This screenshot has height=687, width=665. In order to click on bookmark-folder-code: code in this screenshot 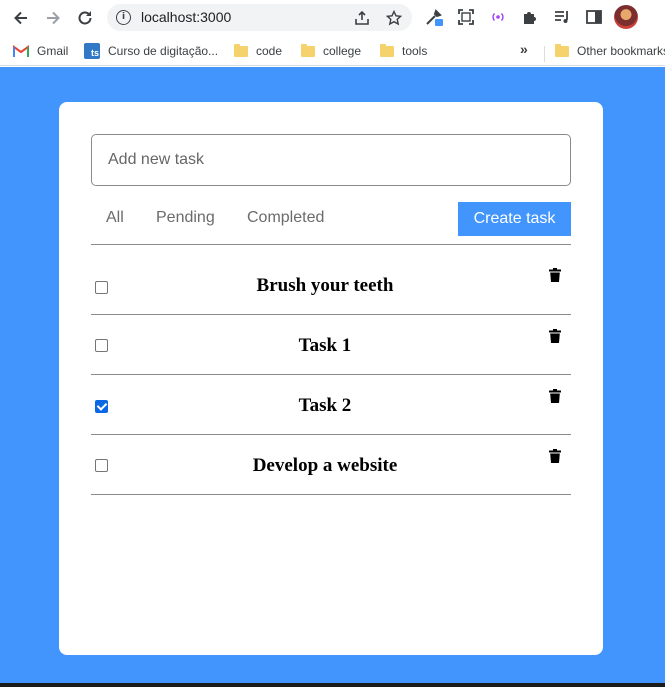, I will do `click(258, 51)`.